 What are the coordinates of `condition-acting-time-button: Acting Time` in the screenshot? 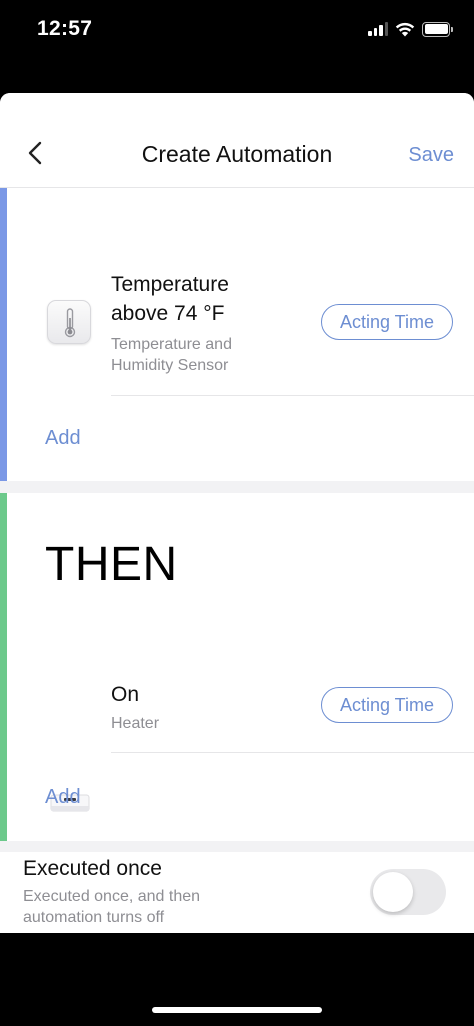 It's located at (387, 322).